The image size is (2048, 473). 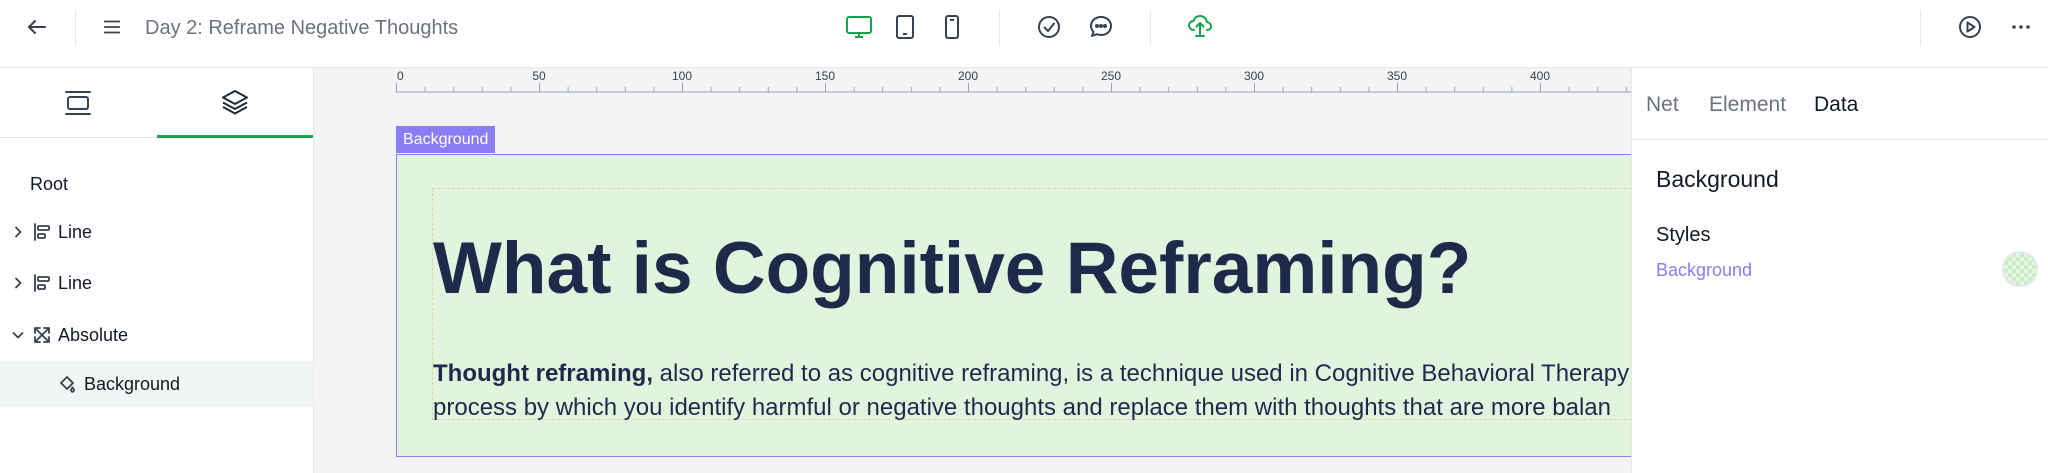 I want to click on tree-item-label: Absolute, so click(x=93, y=335).